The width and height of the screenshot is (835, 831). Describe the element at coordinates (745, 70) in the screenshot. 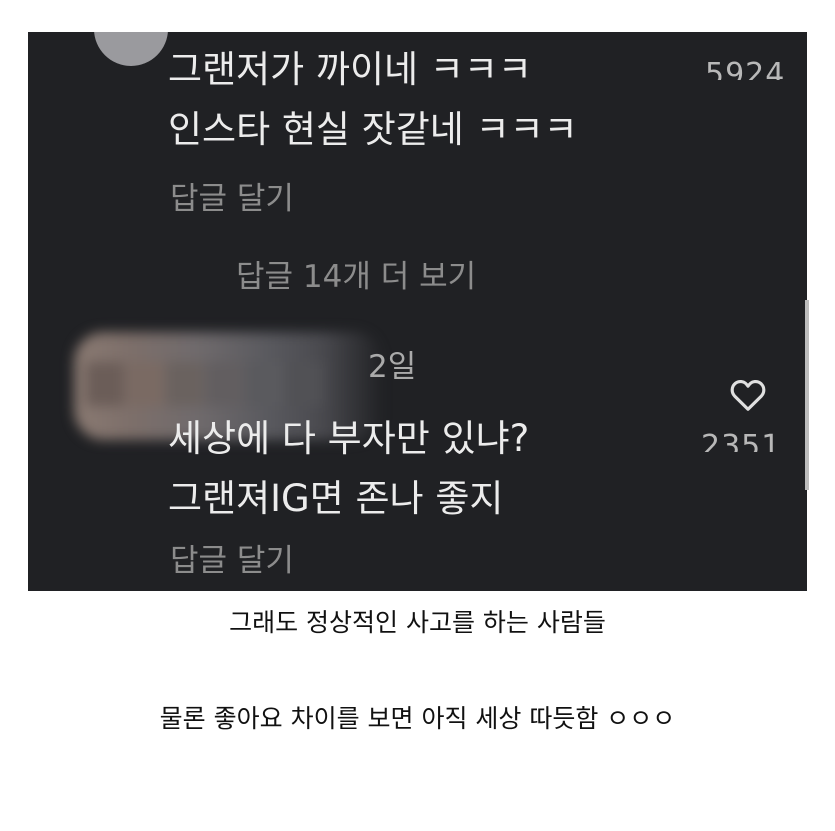

I see `like-count: 5924` at that location.